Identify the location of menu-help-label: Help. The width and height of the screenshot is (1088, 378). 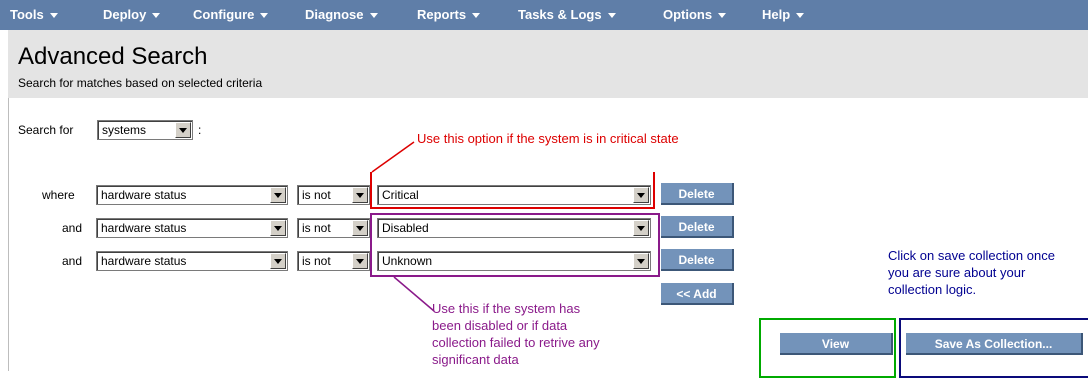
(776, 14).